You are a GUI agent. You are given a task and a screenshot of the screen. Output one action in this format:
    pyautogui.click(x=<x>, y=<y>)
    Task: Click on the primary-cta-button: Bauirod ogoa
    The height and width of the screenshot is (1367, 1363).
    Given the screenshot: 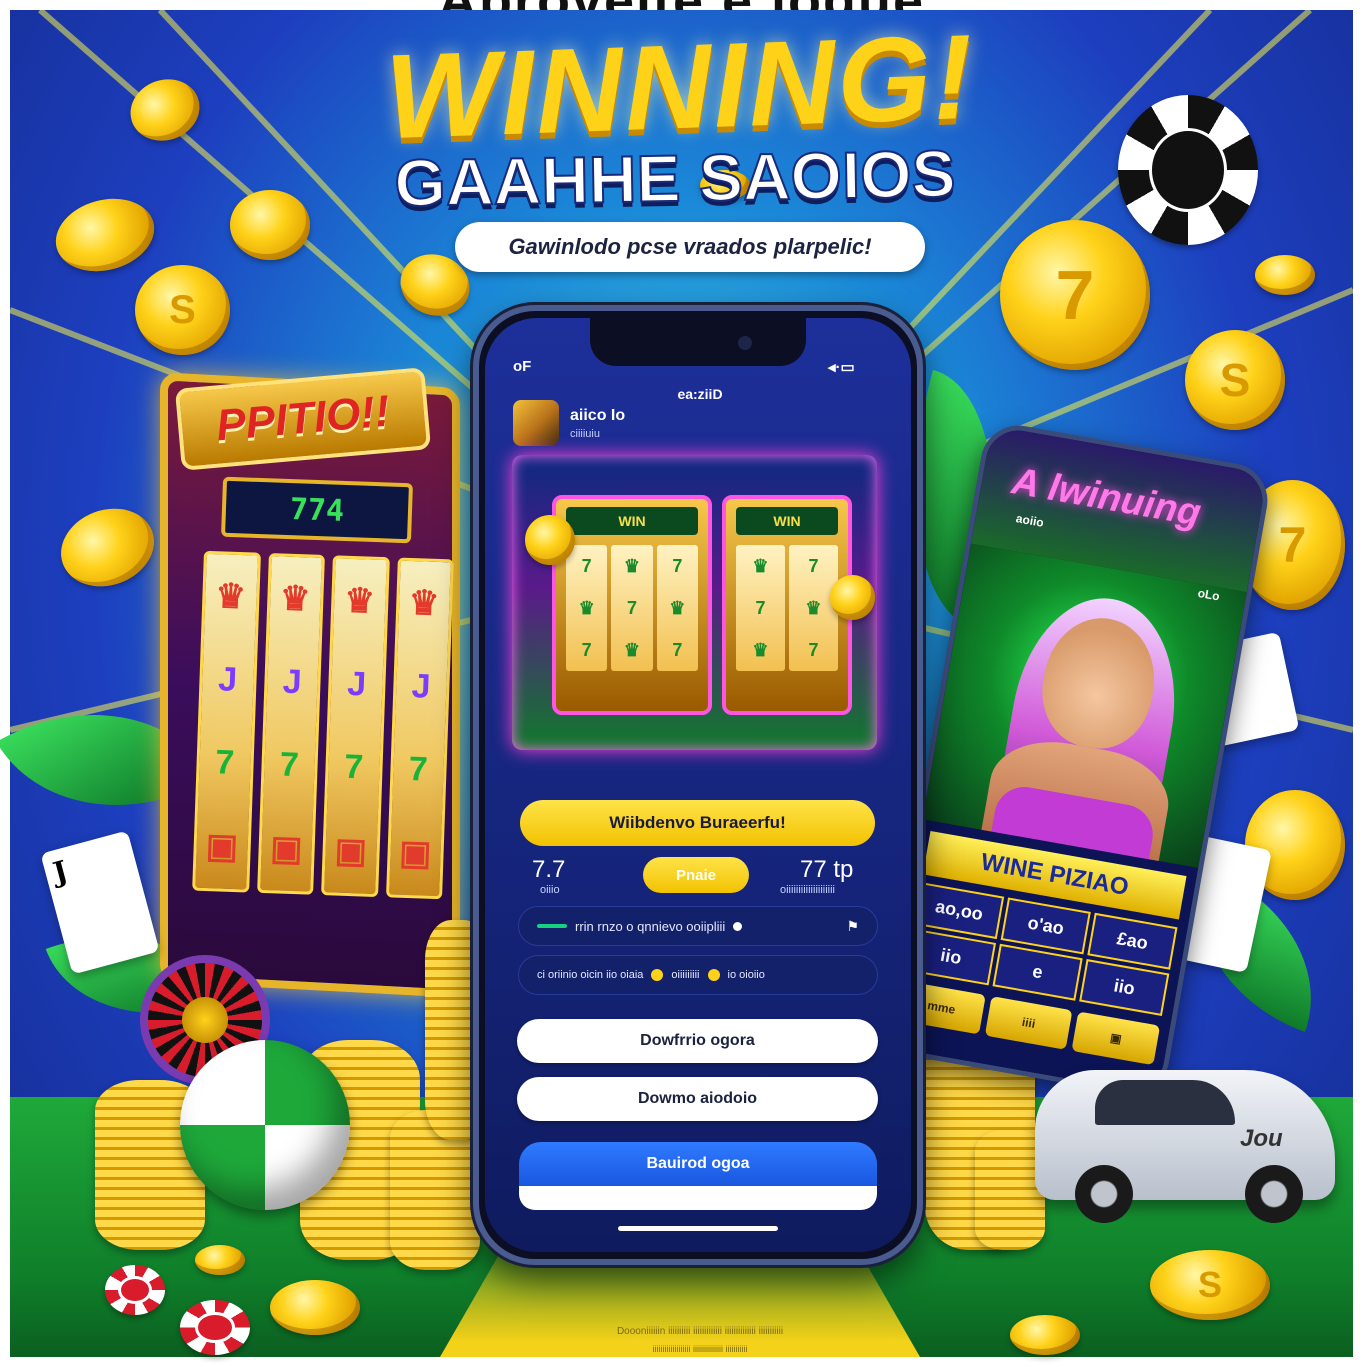 What is the action you would take?
    pyautogui.click(x=698, y=1164)
    